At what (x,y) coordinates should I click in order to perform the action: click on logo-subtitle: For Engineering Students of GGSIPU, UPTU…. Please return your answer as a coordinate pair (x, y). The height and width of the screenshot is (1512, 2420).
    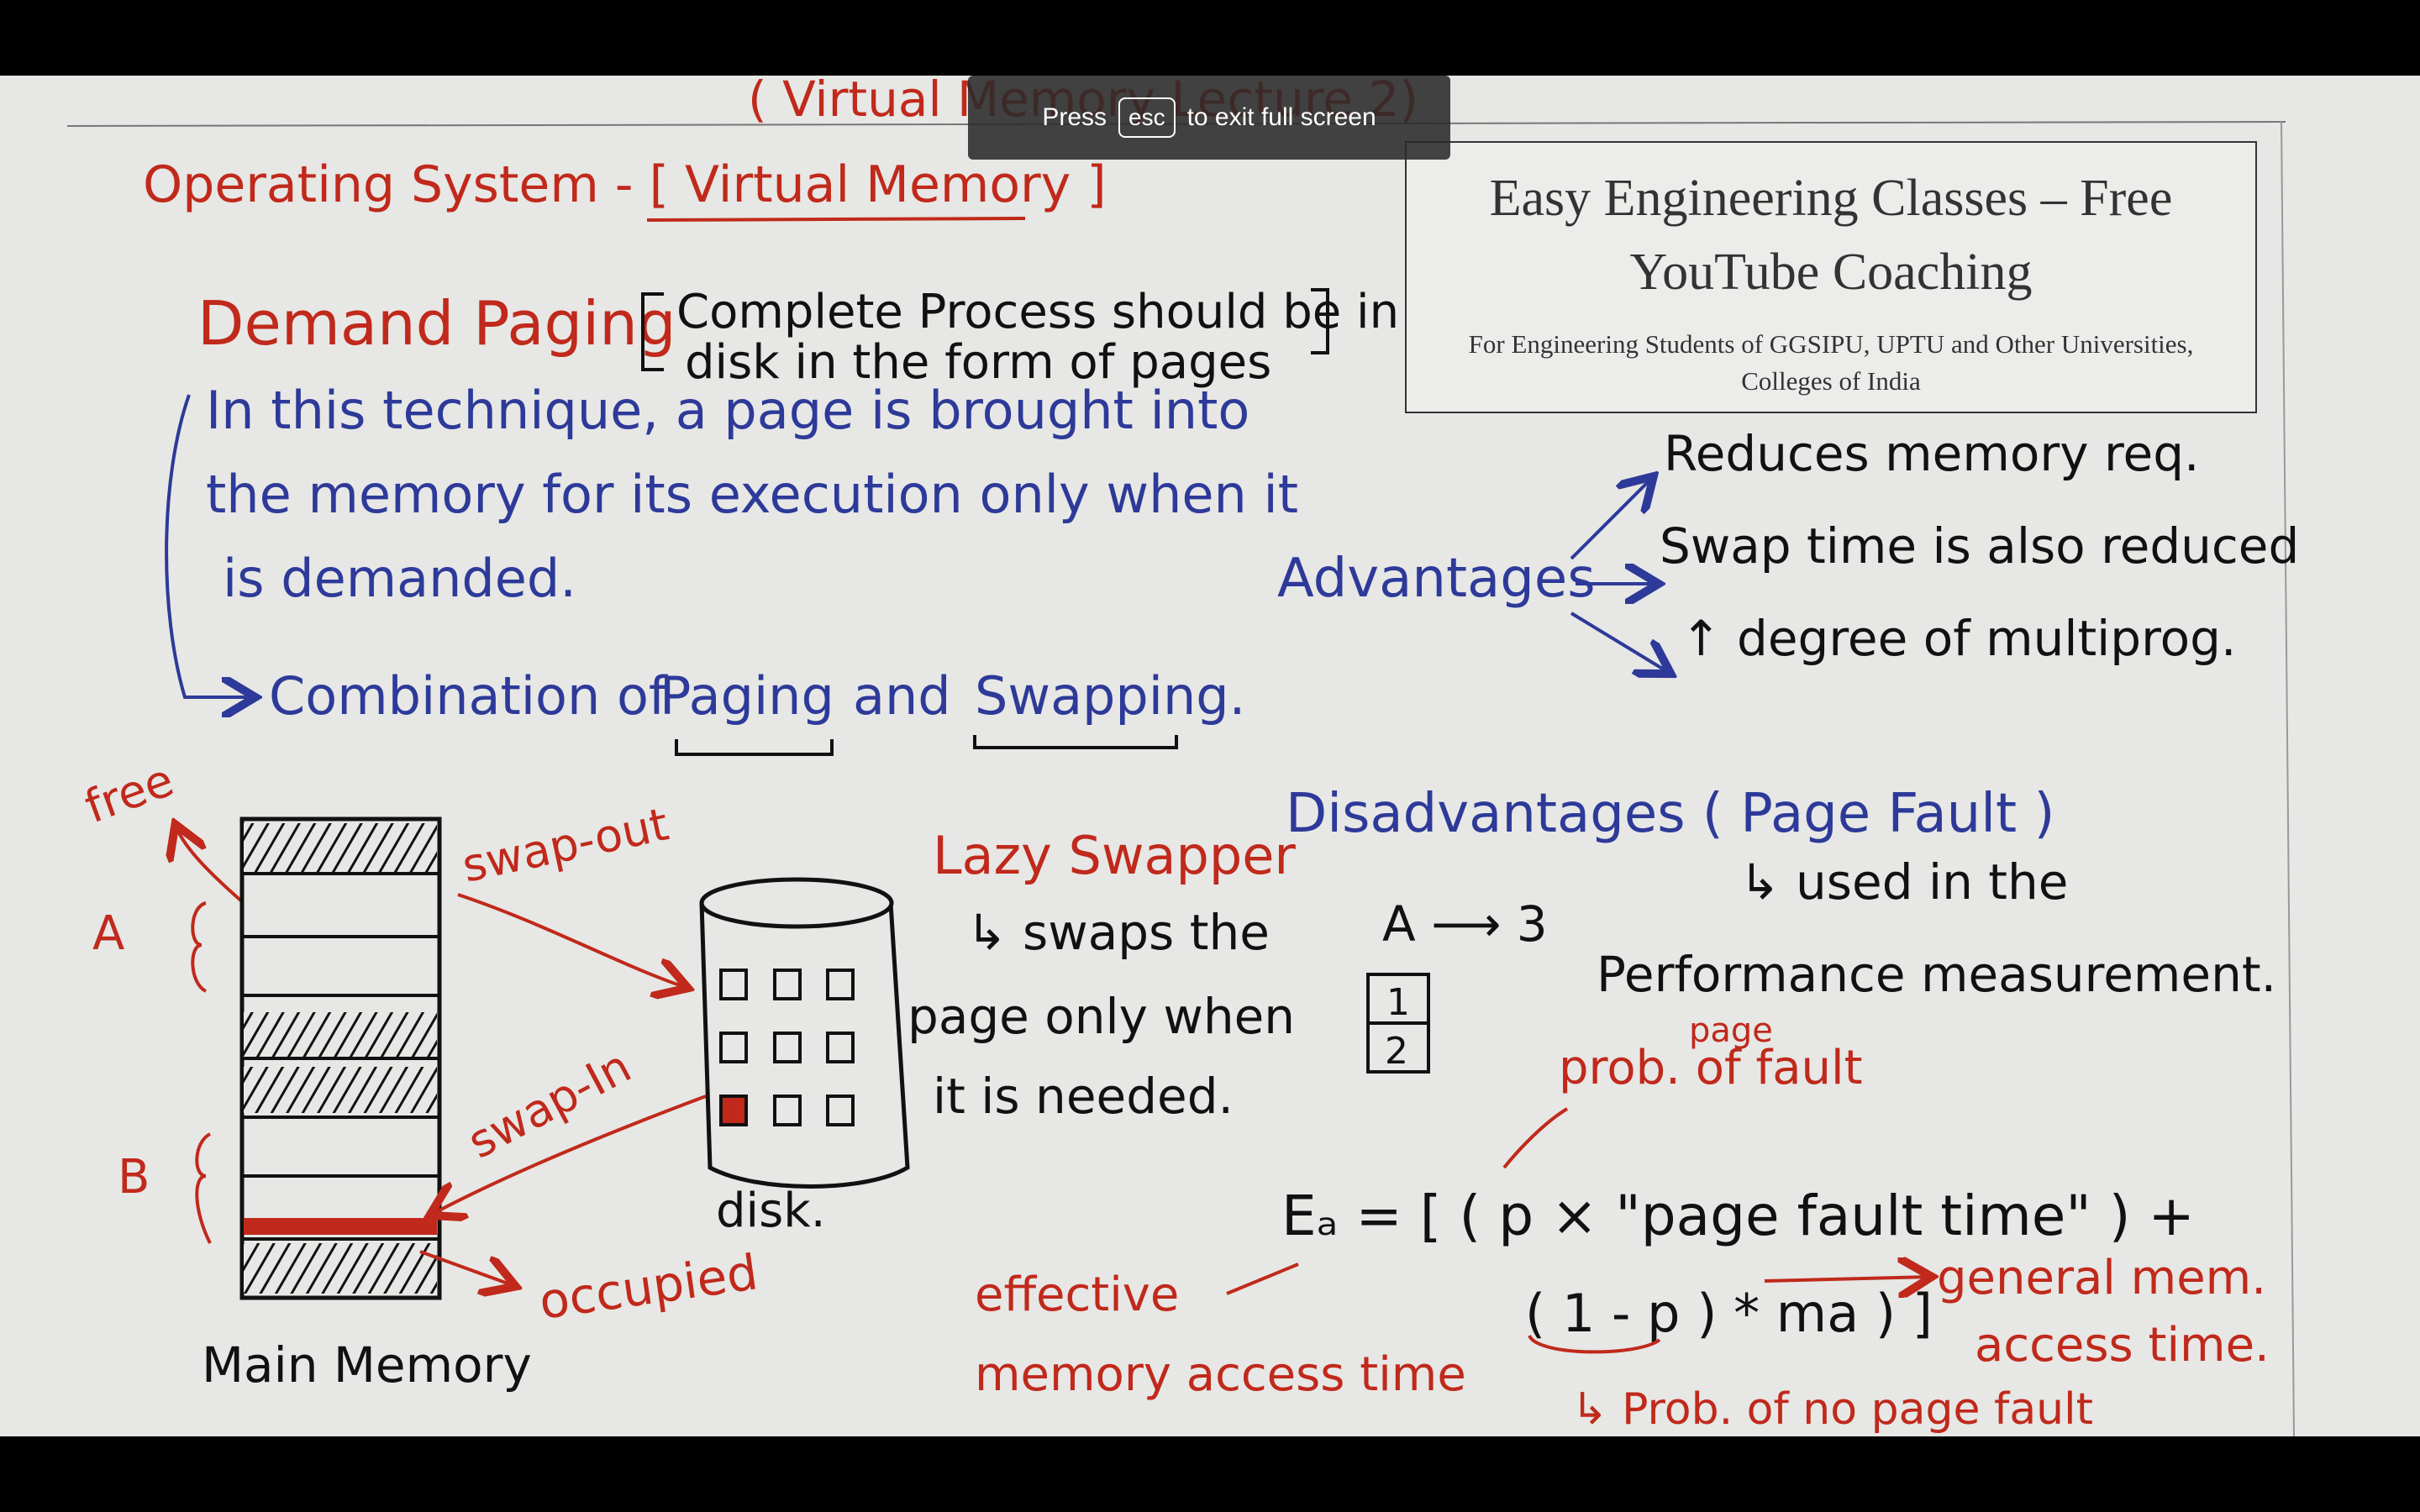
    Looking at the image, I should click on (1831, 362).